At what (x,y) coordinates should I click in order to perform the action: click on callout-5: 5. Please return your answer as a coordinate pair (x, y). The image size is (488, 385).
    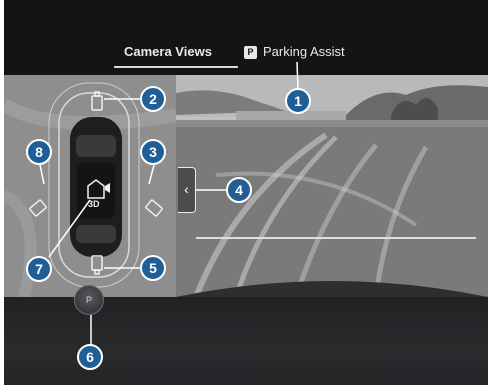
    Looking at the image, I should click on (153, 268).